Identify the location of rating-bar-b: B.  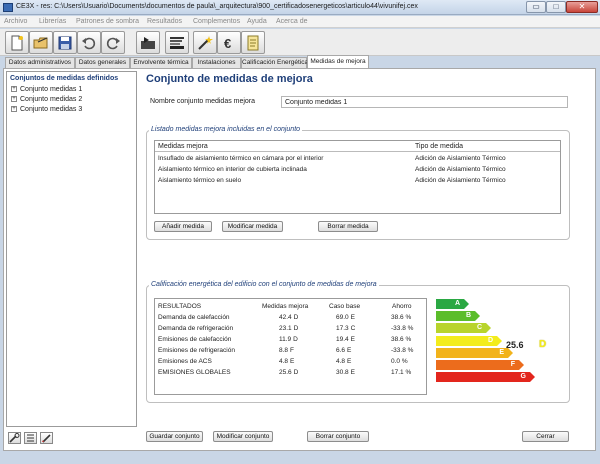
(458, 316).